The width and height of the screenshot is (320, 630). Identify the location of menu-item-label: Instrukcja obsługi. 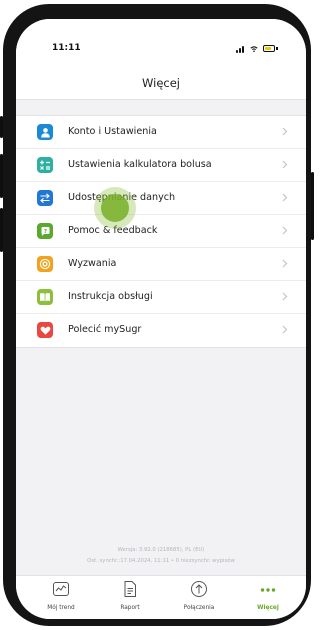
(110, 296).